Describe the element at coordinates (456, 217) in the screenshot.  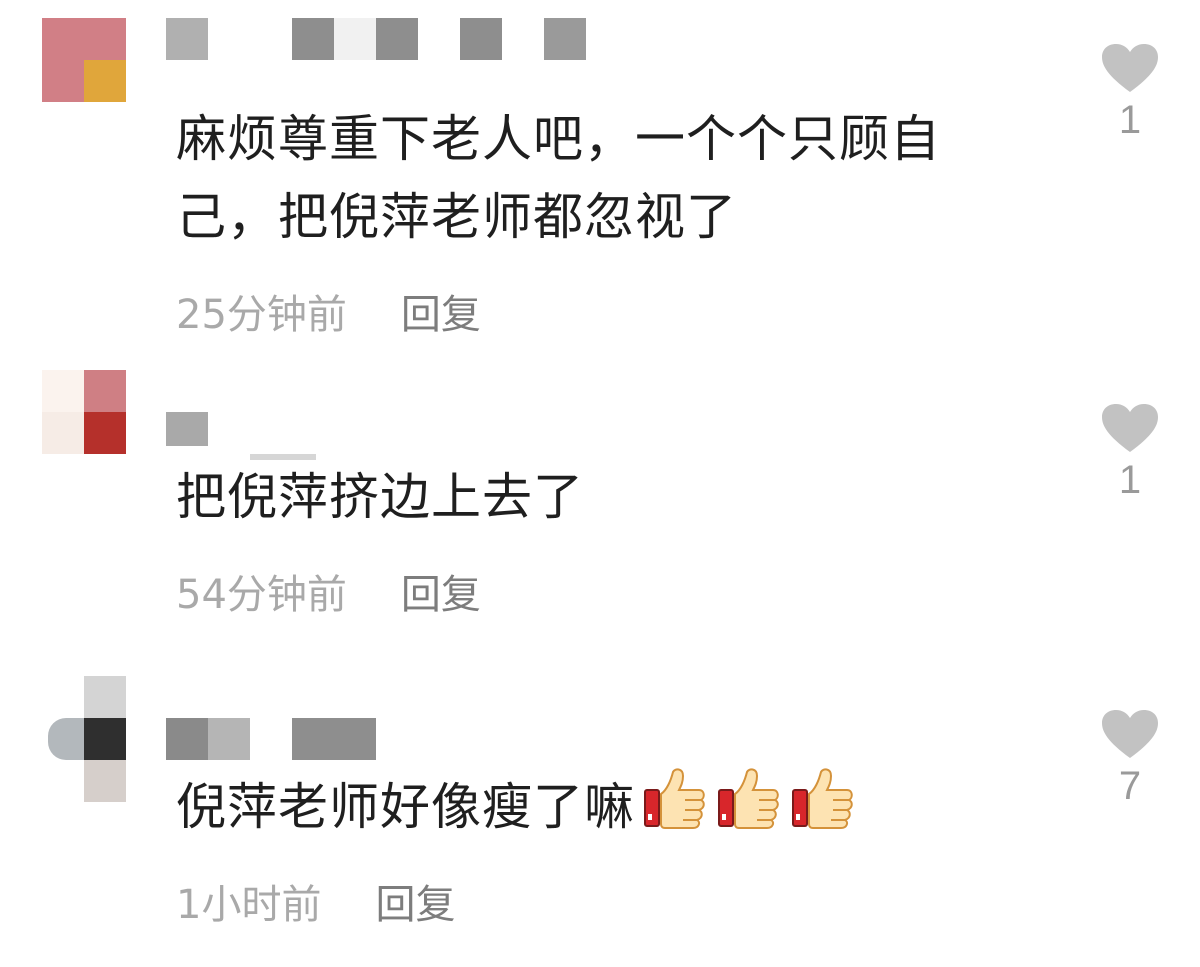
I see `comment-text-line: 己，把倪萍老师都忽视了` at that location.